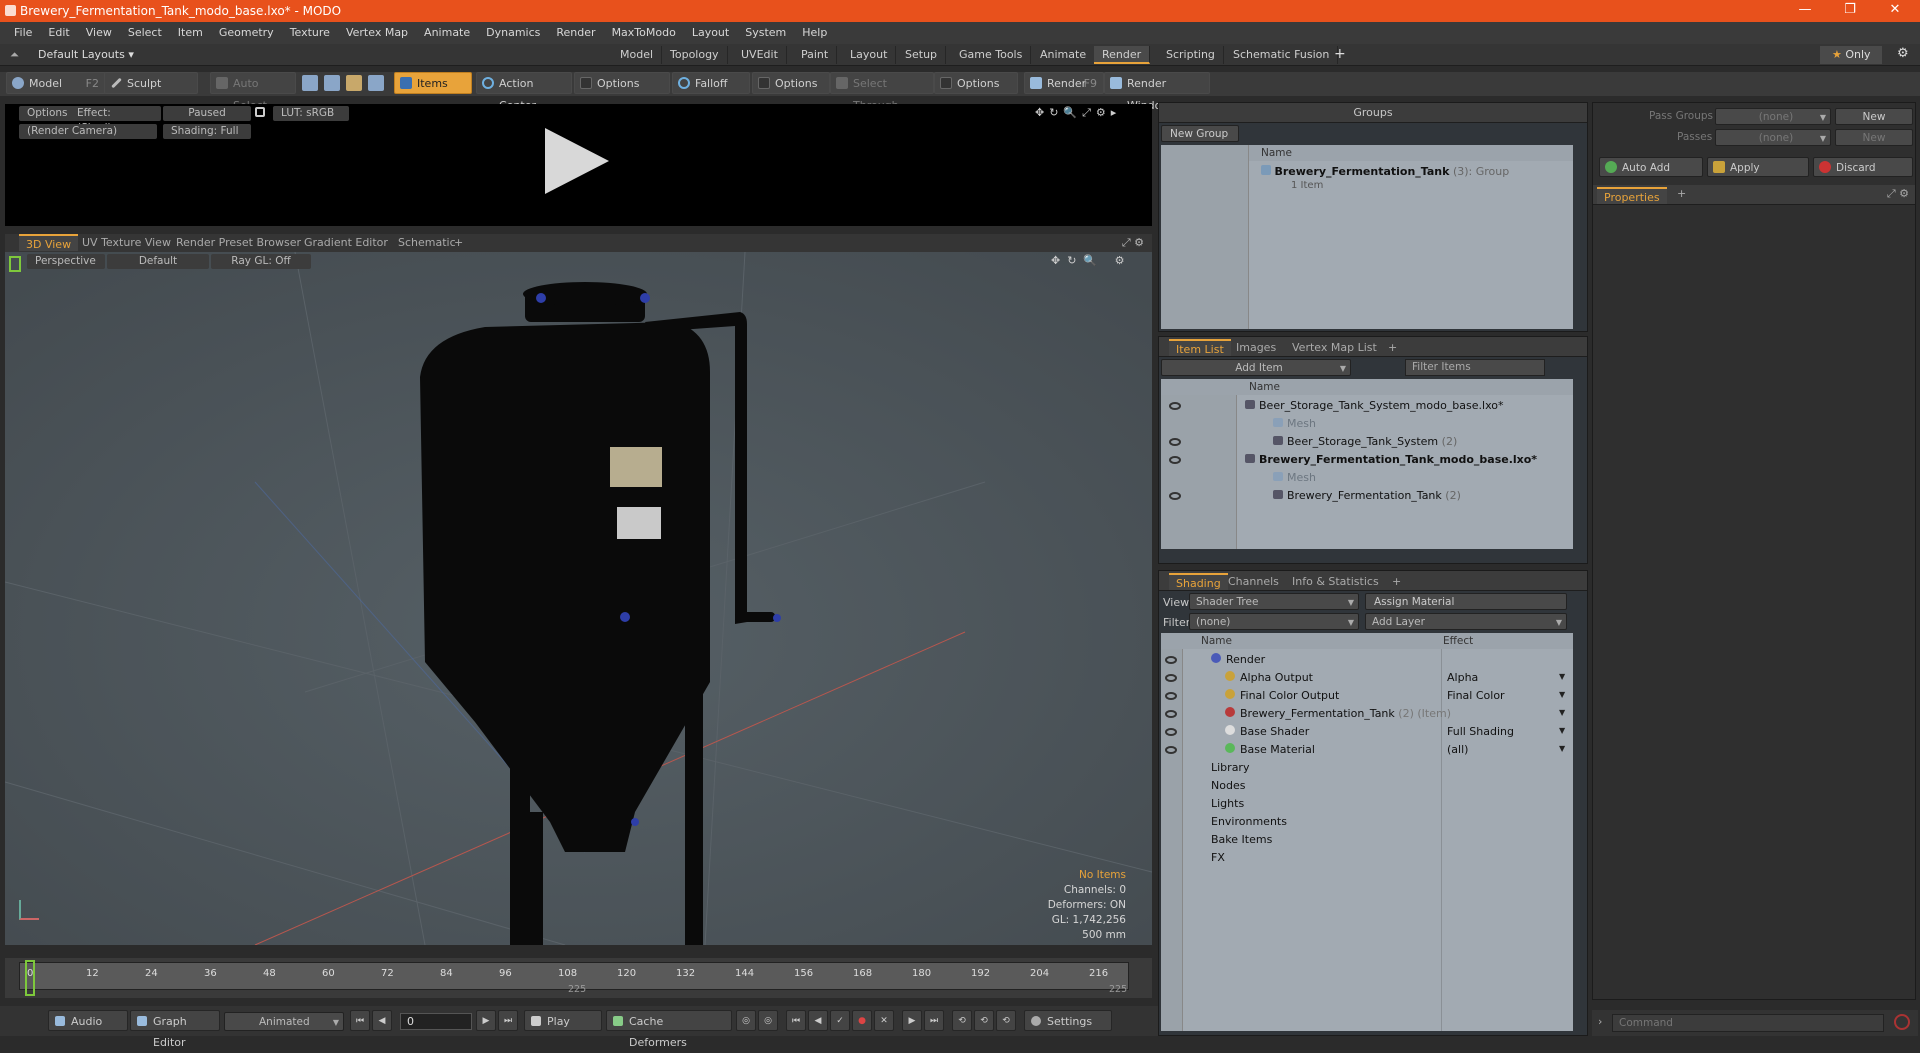 This screenshot has height=1053, width=1920. Describe the element at coordinates (175, 1029) in the screenshot. I see `graph-editor-button: Graph Editor` at that location.